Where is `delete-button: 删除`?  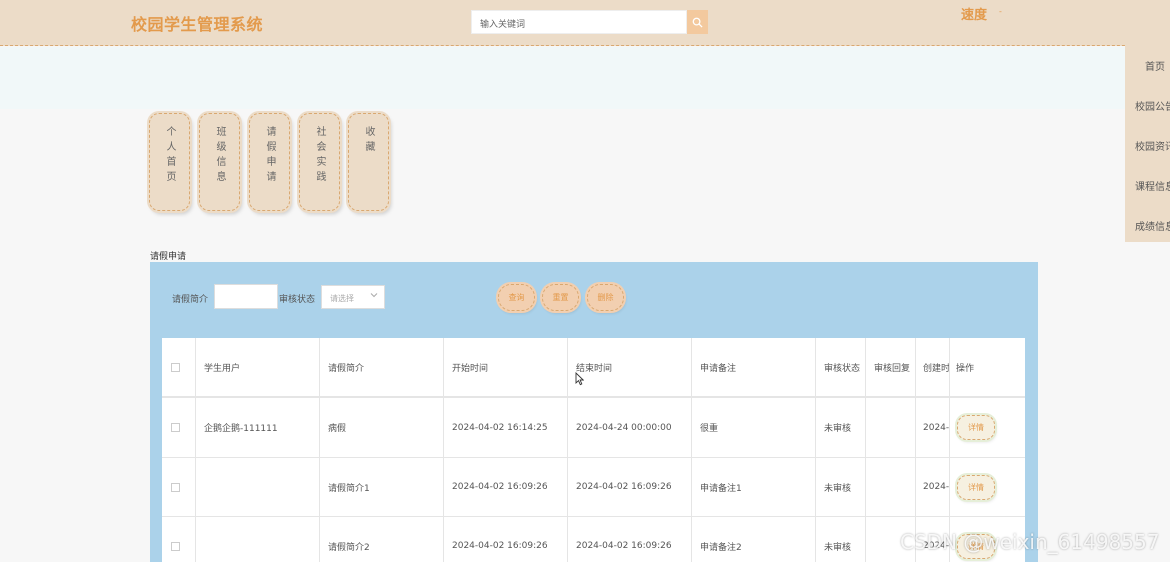
delete-button: 删除 is located at coordinates (605, 297).